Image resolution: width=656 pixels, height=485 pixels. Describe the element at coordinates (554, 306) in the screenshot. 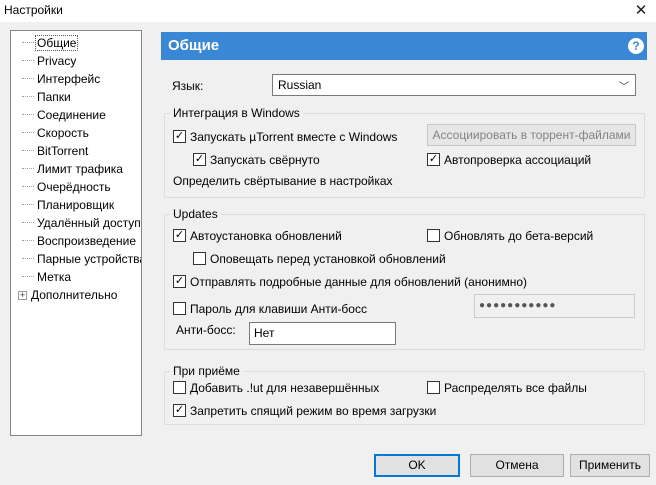

I see `boss-password-field: ●●●●●●●●●●●` at that location.